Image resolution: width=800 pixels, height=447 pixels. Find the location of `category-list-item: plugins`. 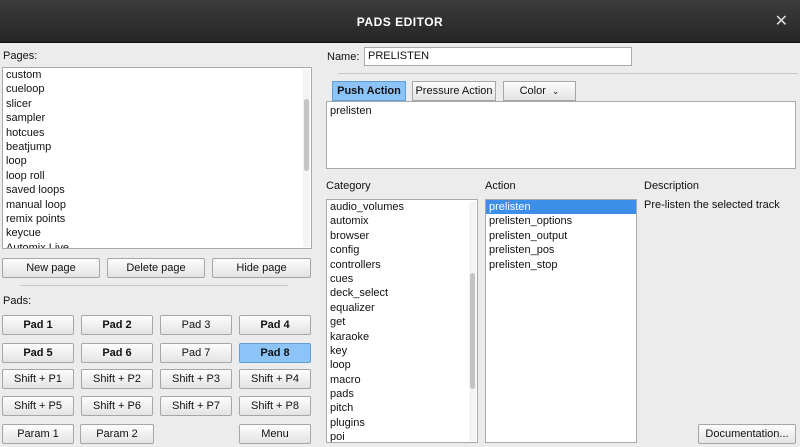

category-list-item: plugins is located at coordinates (402, 423).